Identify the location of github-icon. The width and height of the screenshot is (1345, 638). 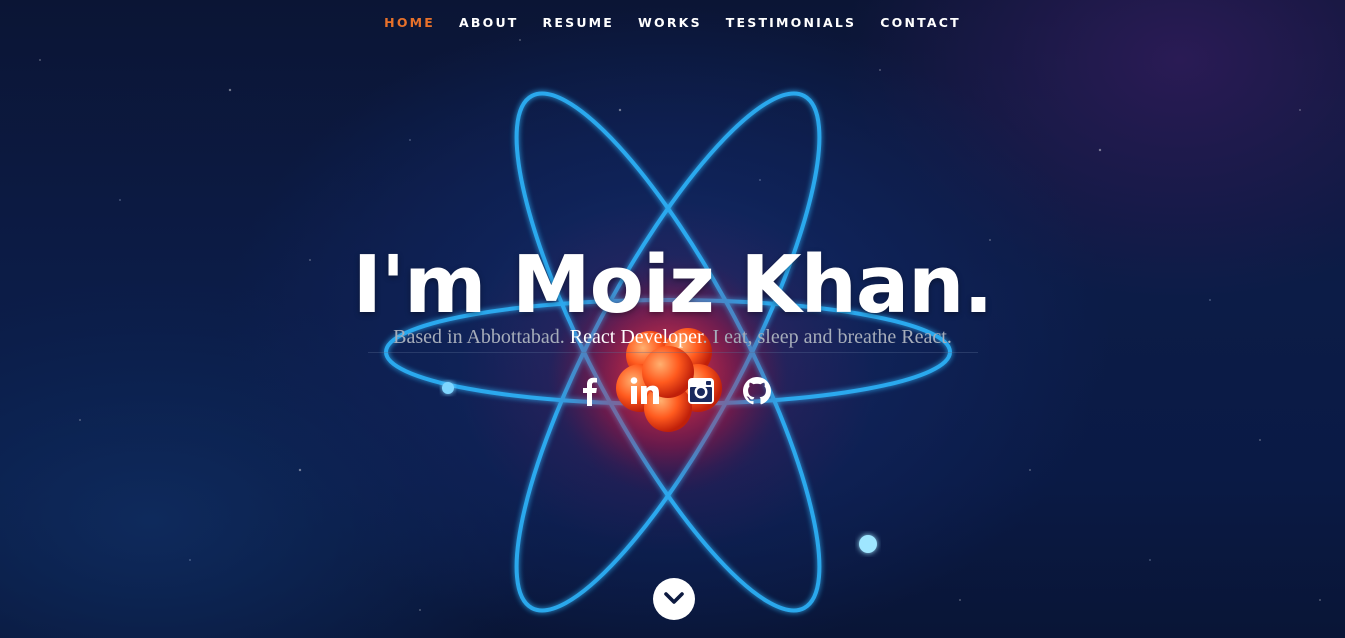
(756, 391).